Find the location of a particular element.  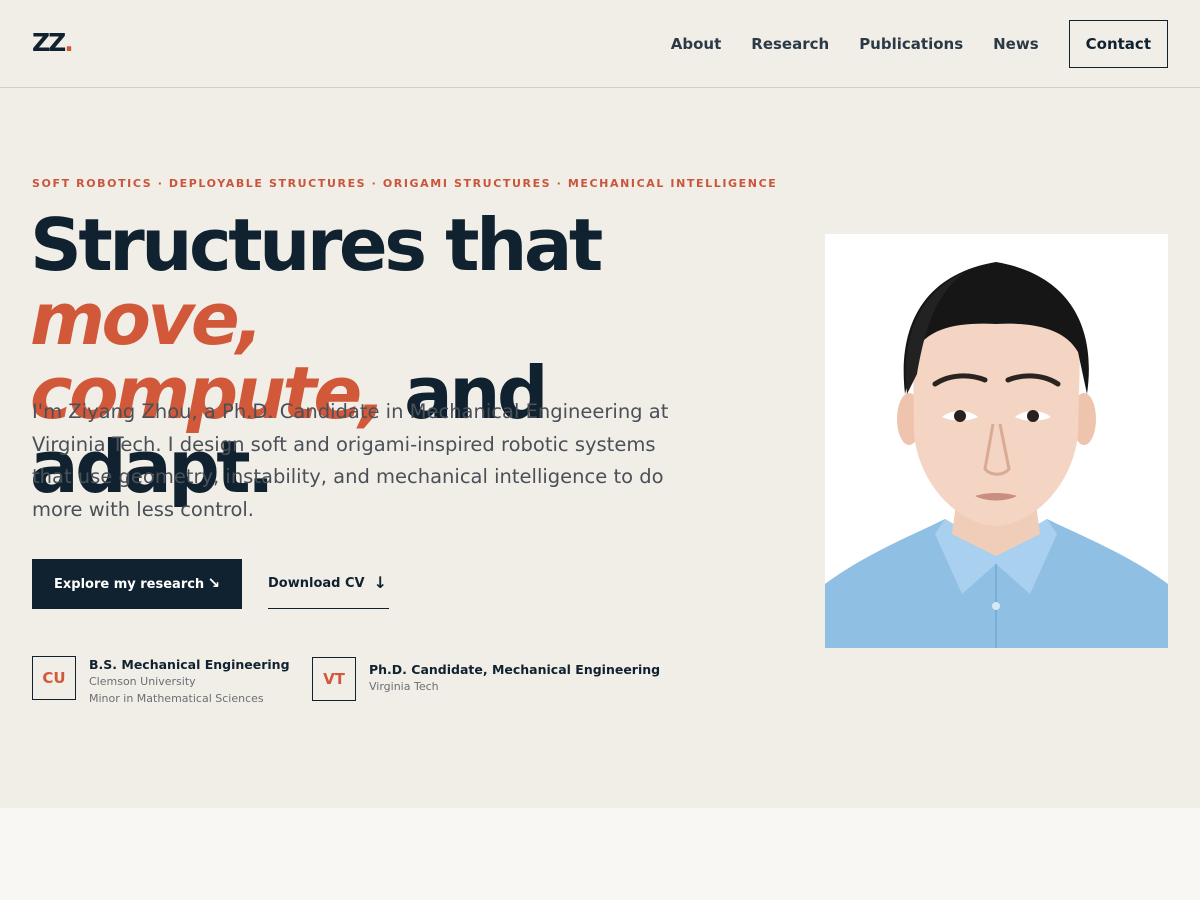

portrait-illustration is located at coordinates (996, 441).